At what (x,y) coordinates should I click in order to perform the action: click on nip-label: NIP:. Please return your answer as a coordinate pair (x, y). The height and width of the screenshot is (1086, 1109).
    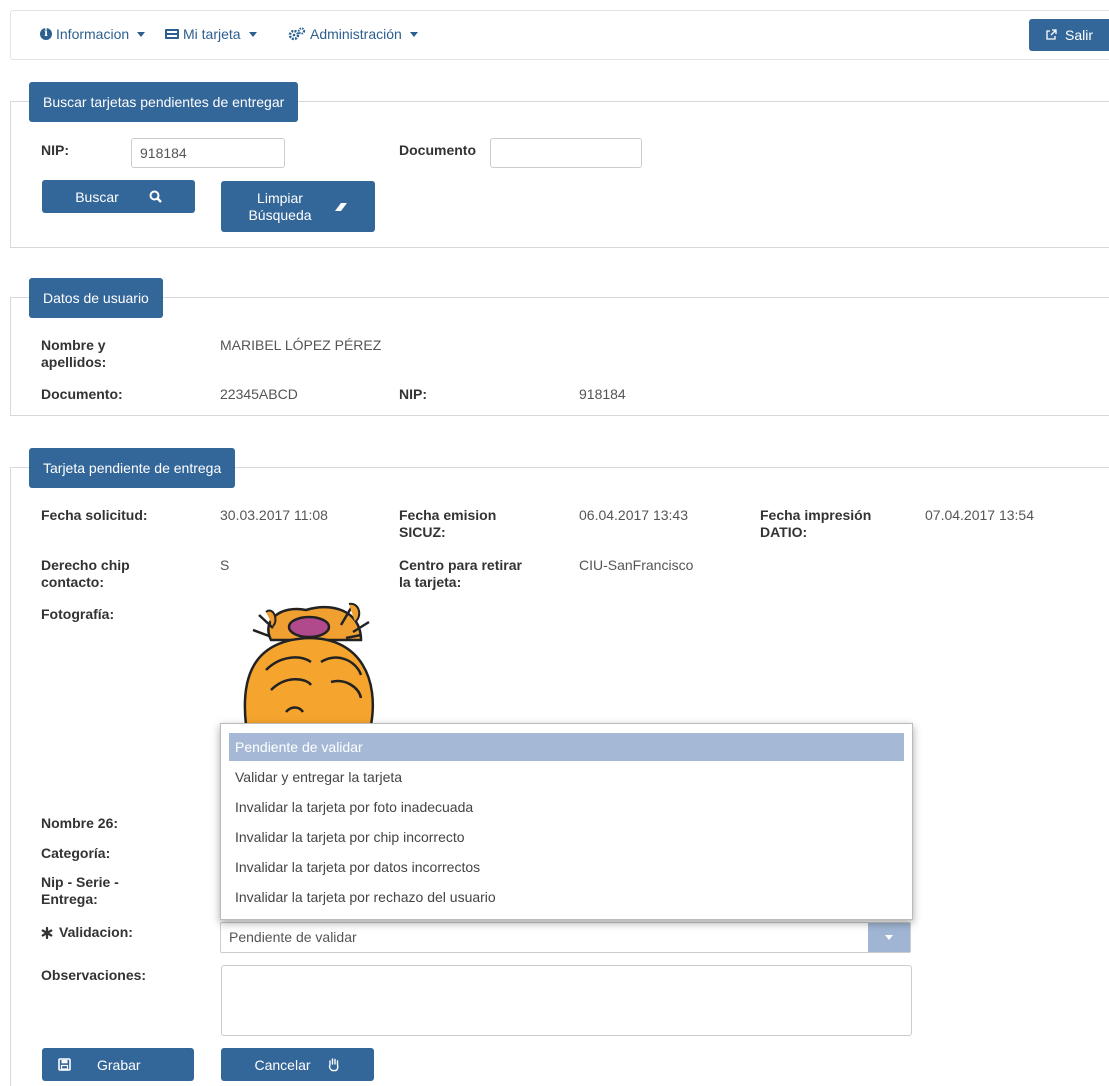
    Looking at the image, I should click on (55, 150).